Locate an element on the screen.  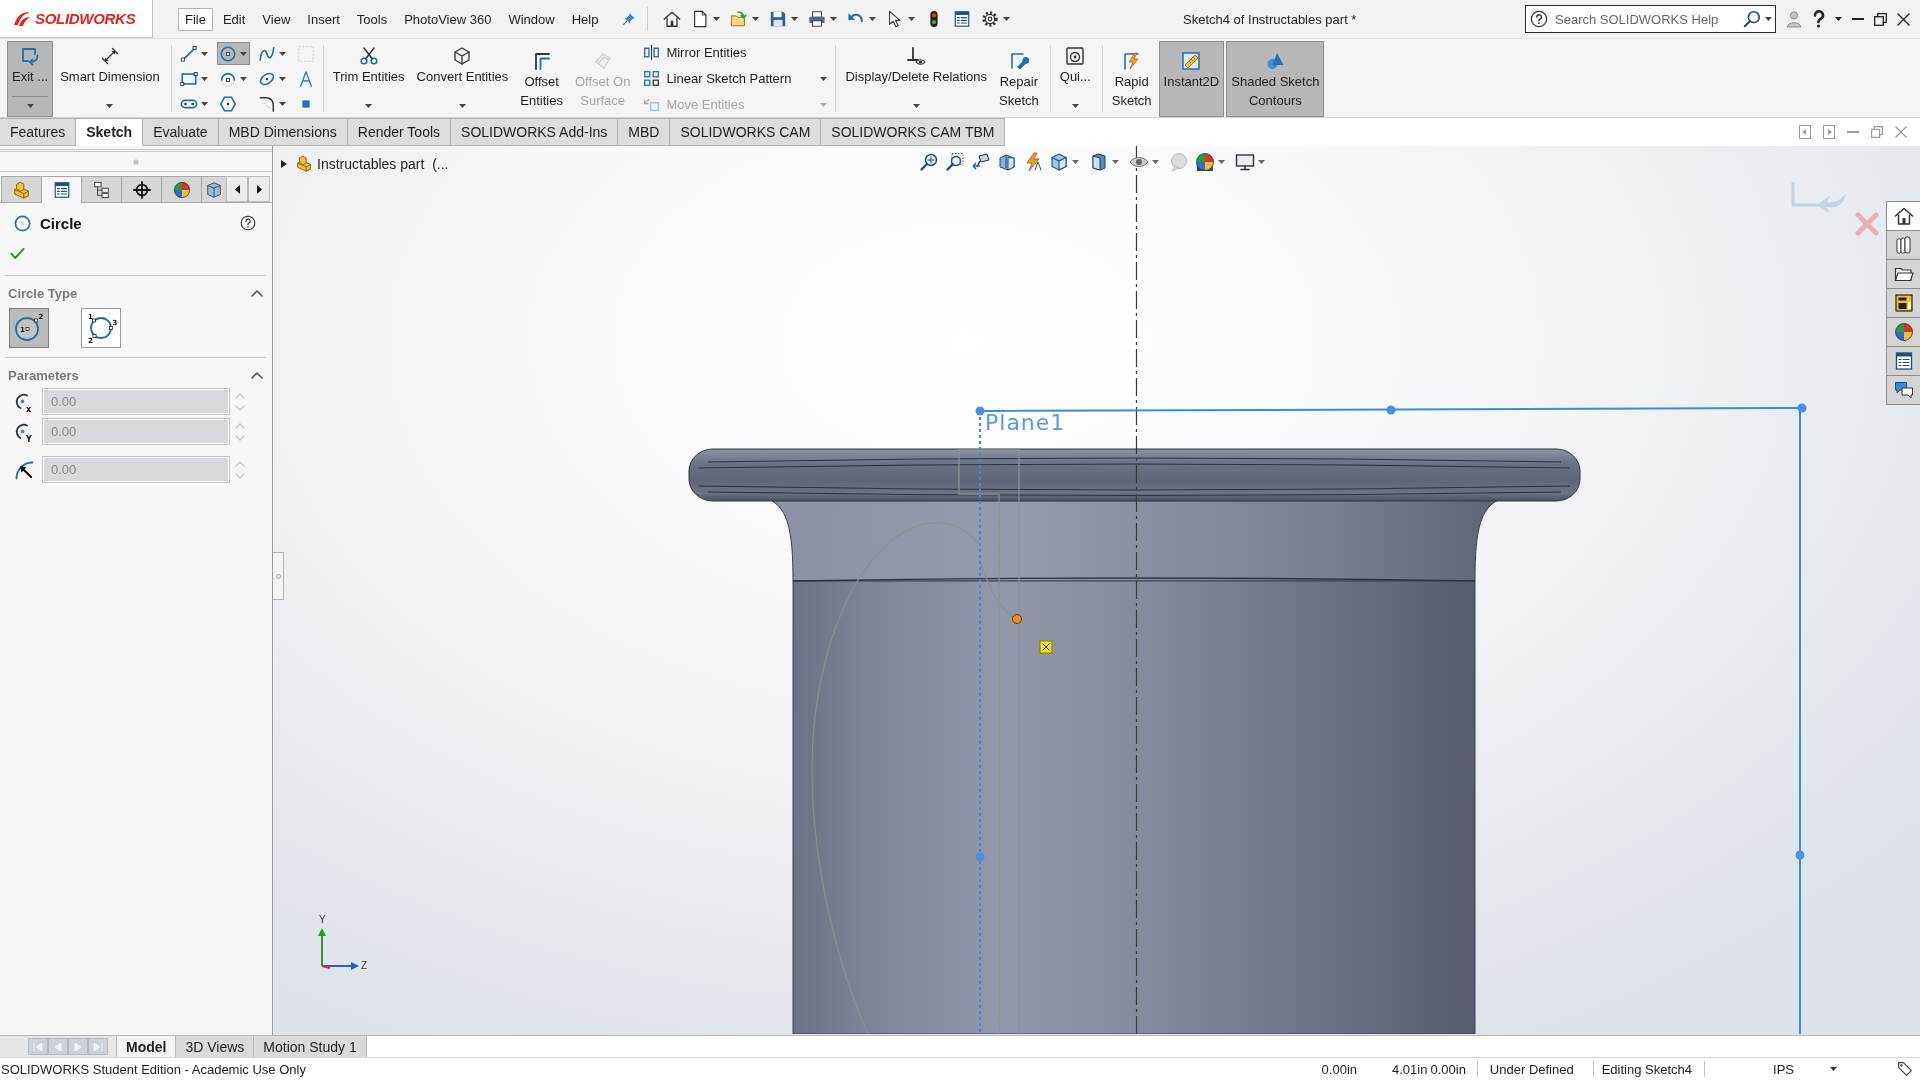
scroll-left-button is located at coordinates (237, 189).